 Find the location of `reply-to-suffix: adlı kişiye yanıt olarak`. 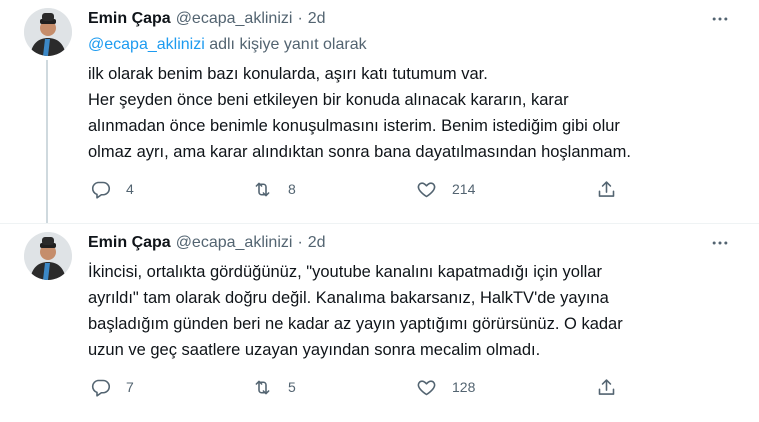

reply-to-suffix: adlı kişiye yanıt olarak is located at coordinates (285, 44).